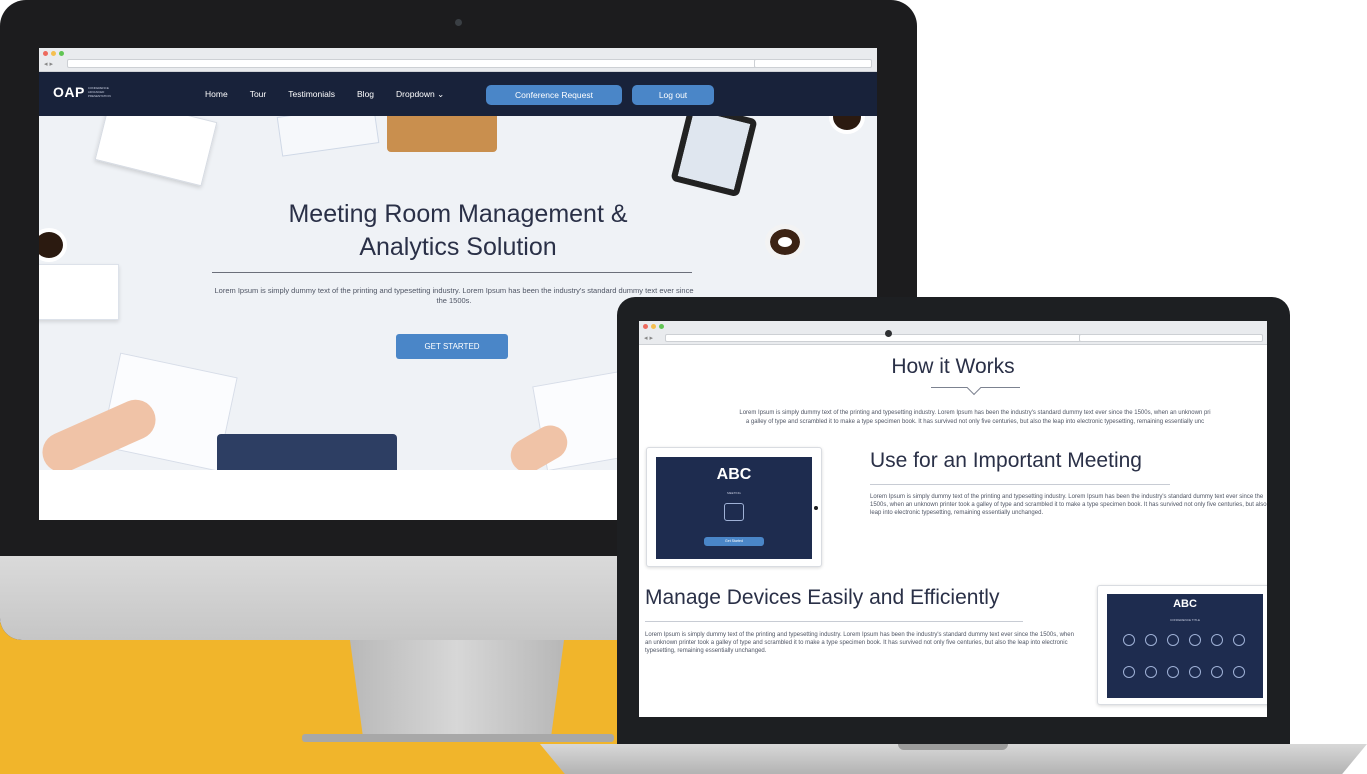 The width and height of the screenshot is (1367, 774). I want to click on nav-links: Home Tour Testimonials Blog Dropdown ⌄, so click(324, 94).